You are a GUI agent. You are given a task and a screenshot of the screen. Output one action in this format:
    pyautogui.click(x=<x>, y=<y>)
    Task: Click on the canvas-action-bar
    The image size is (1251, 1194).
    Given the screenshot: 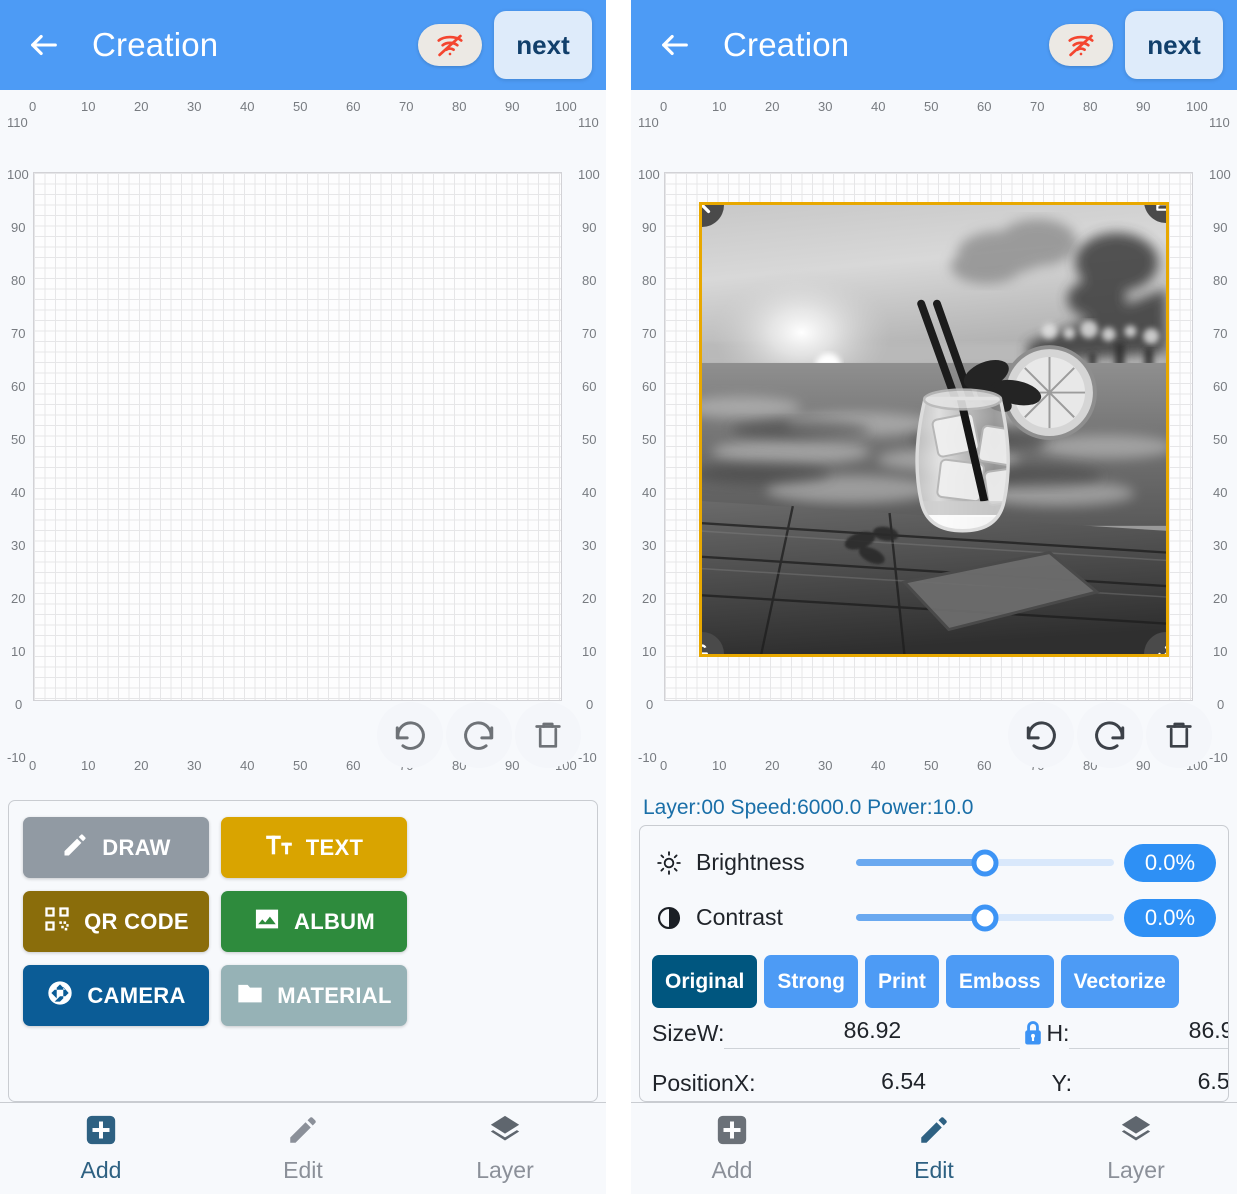 What is the action you would take?
    pyautogui.click(x=1110, y=735)
    